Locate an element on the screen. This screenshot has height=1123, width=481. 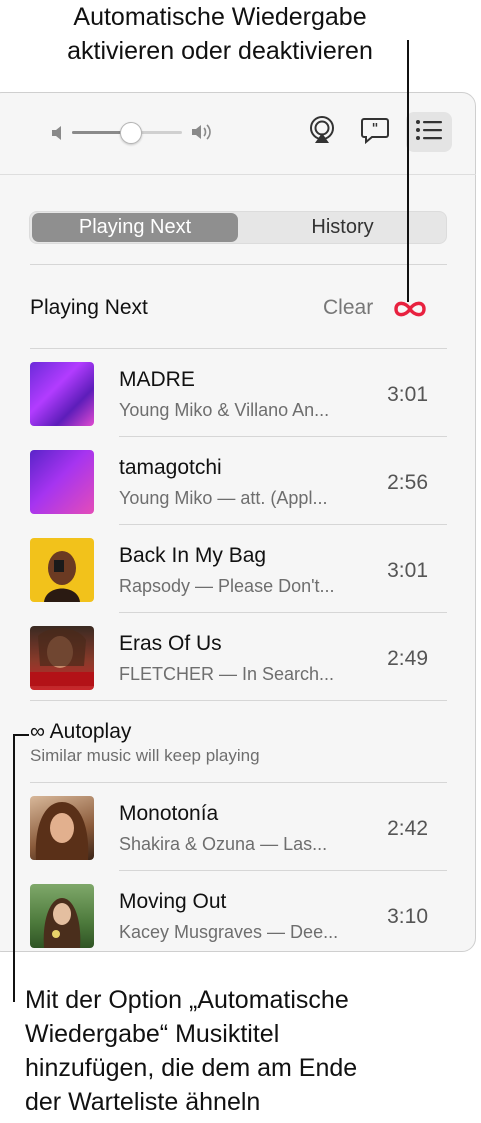
tab-history: History is located at coordinates (342, 227).